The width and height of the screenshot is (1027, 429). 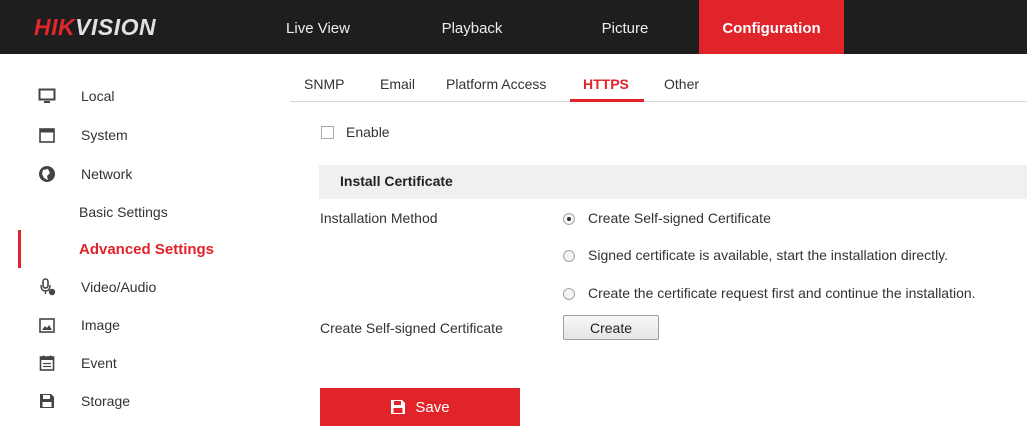 I want to click on microphone-icon, so click(x=47, y=287).